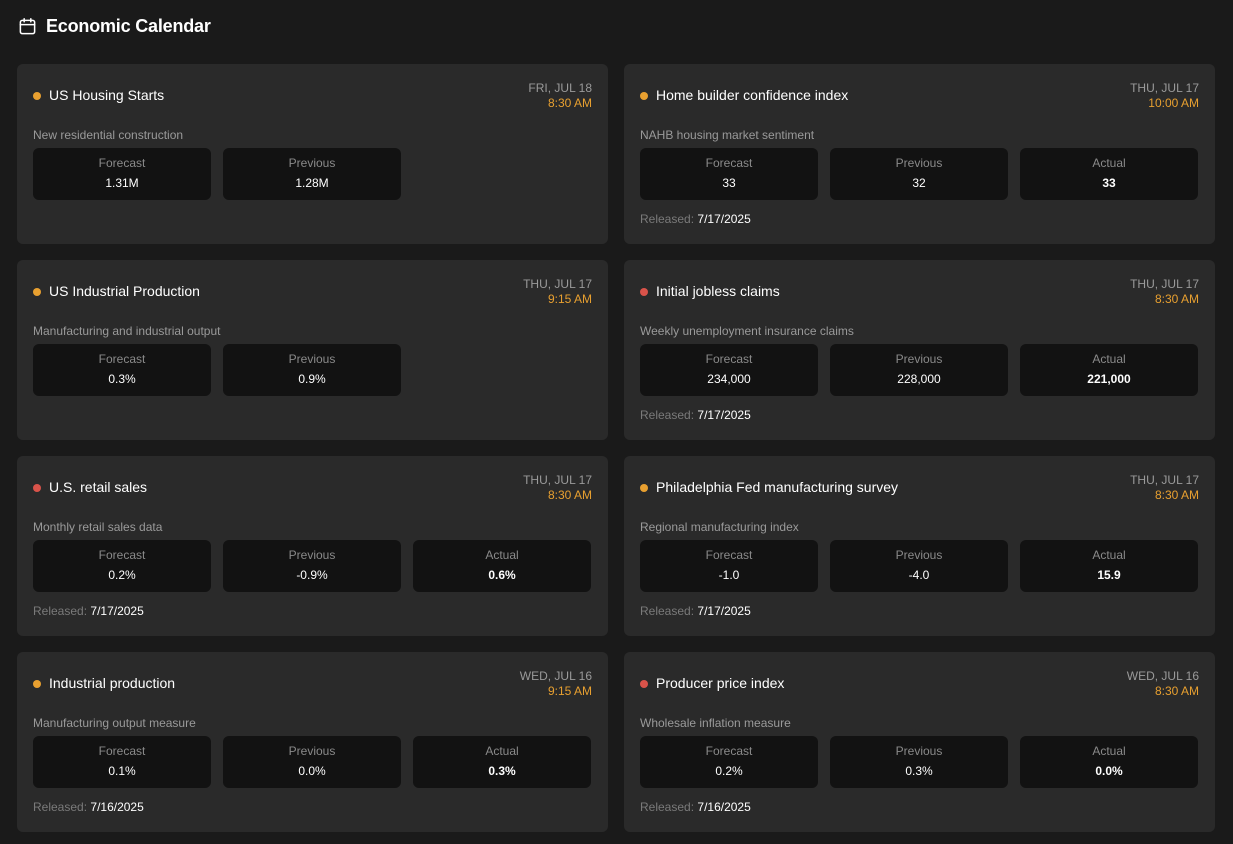 The height and width of the screenshot is (844, 1233). Describe the element at coordinates (312, 566) in the screenshot. I see `event-stats: Forecast 0.2% Previous -0.9% Actual 0.6%` at that location.